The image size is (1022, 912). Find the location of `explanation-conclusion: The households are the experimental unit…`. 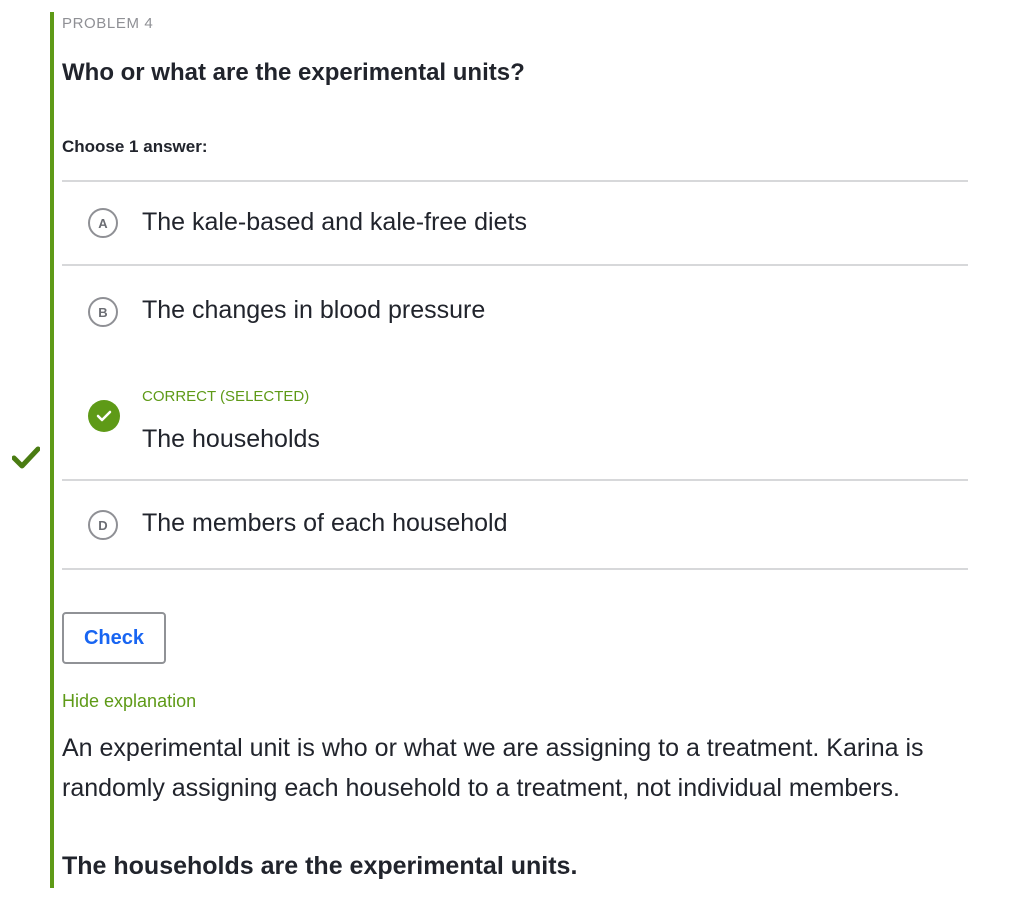

explanation-conclusion: The households are the experimental unit… is located at coordinates (320, 866).